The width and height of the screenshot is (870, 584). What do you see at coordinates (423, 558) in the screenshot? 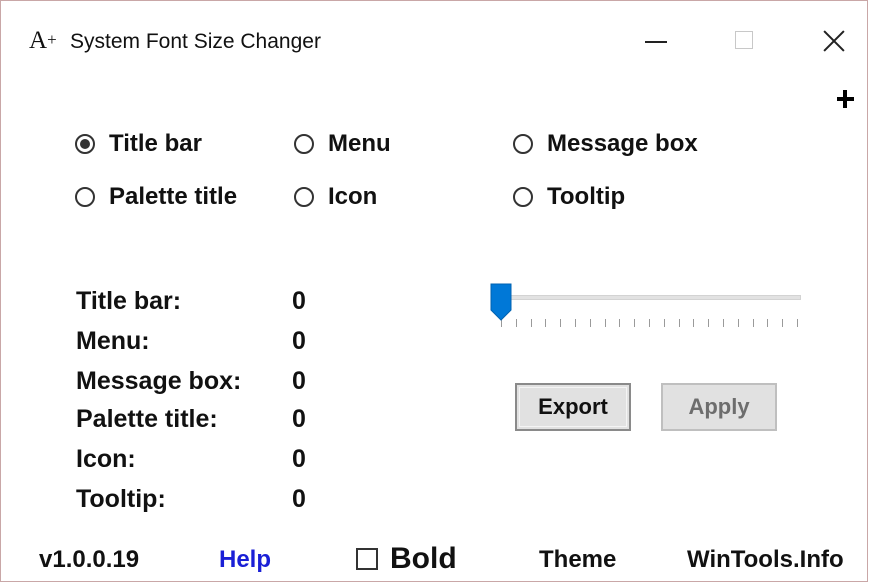
I see `bold-label: Bold` at bounding box center [423, 558].